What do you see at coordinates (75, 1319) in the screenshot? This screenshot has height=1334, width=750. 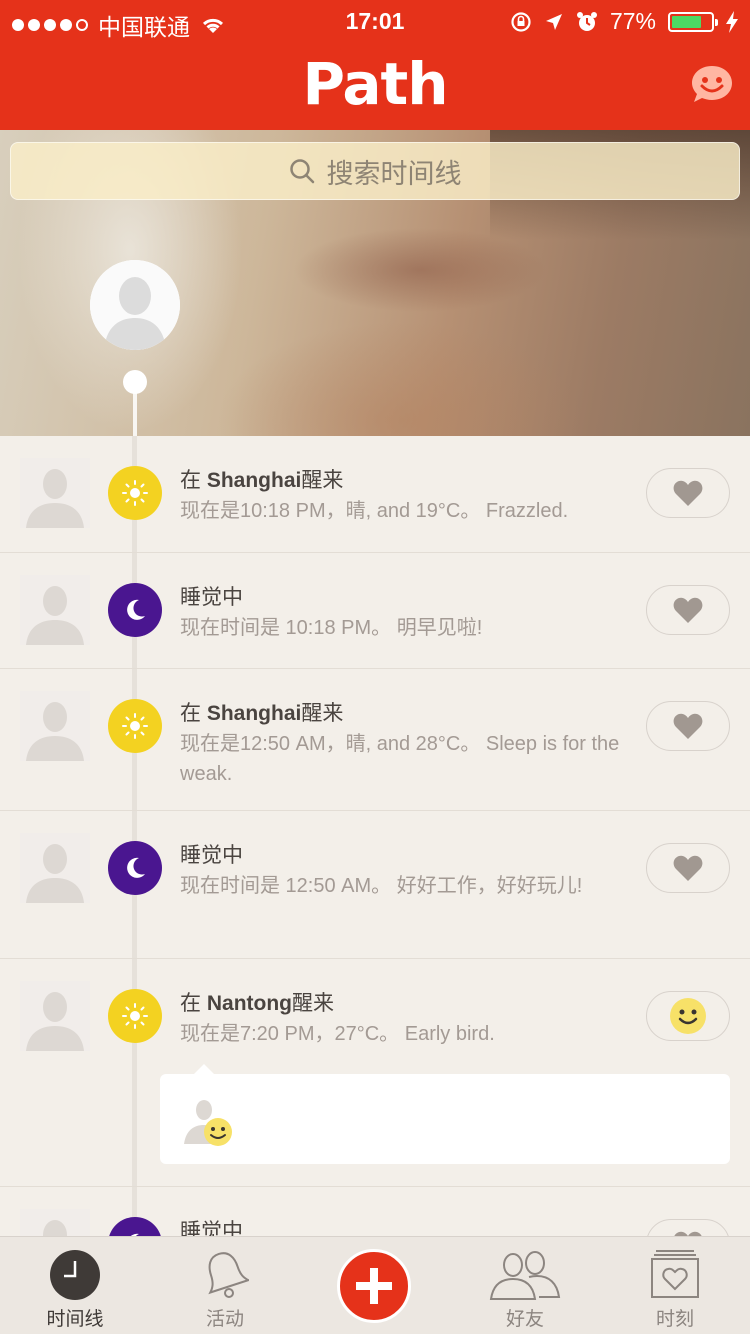 I see `tab-label: 时间线` at bounding box center [75, 1319].